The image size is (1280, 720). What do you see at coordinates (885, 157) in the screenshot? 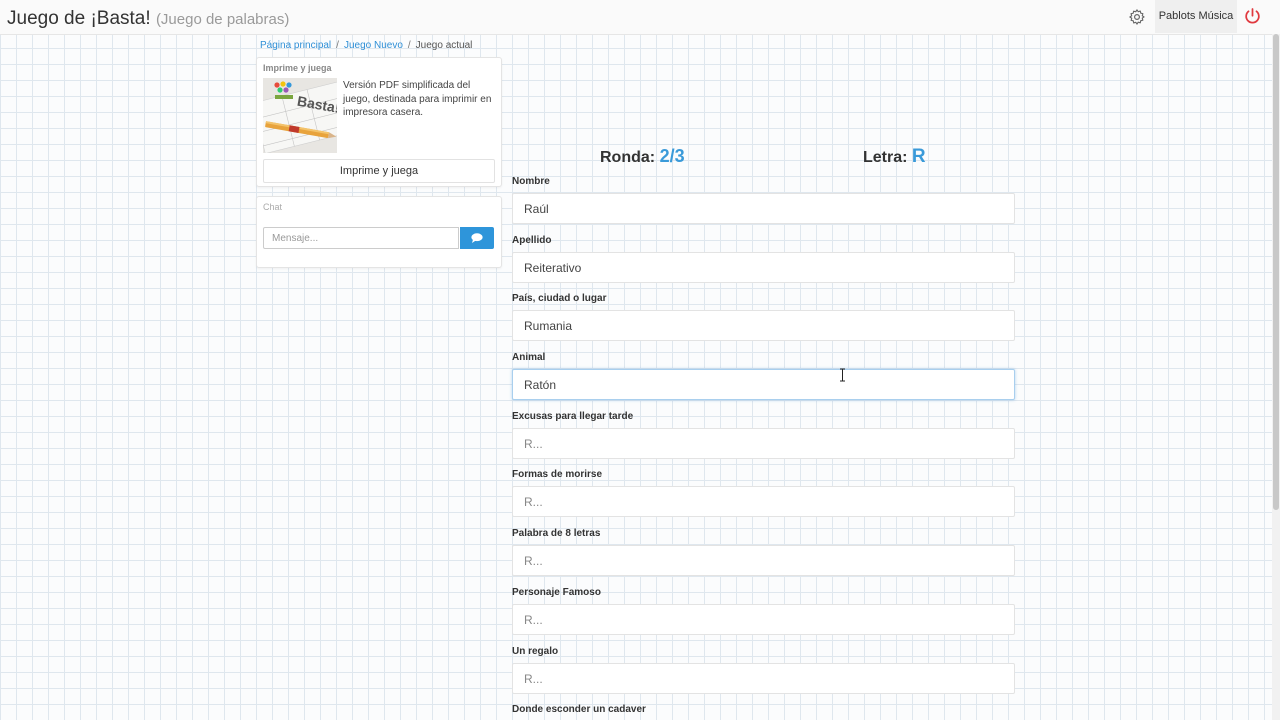
I see `letter-label: Letra:` at bounding box center [885, 157].